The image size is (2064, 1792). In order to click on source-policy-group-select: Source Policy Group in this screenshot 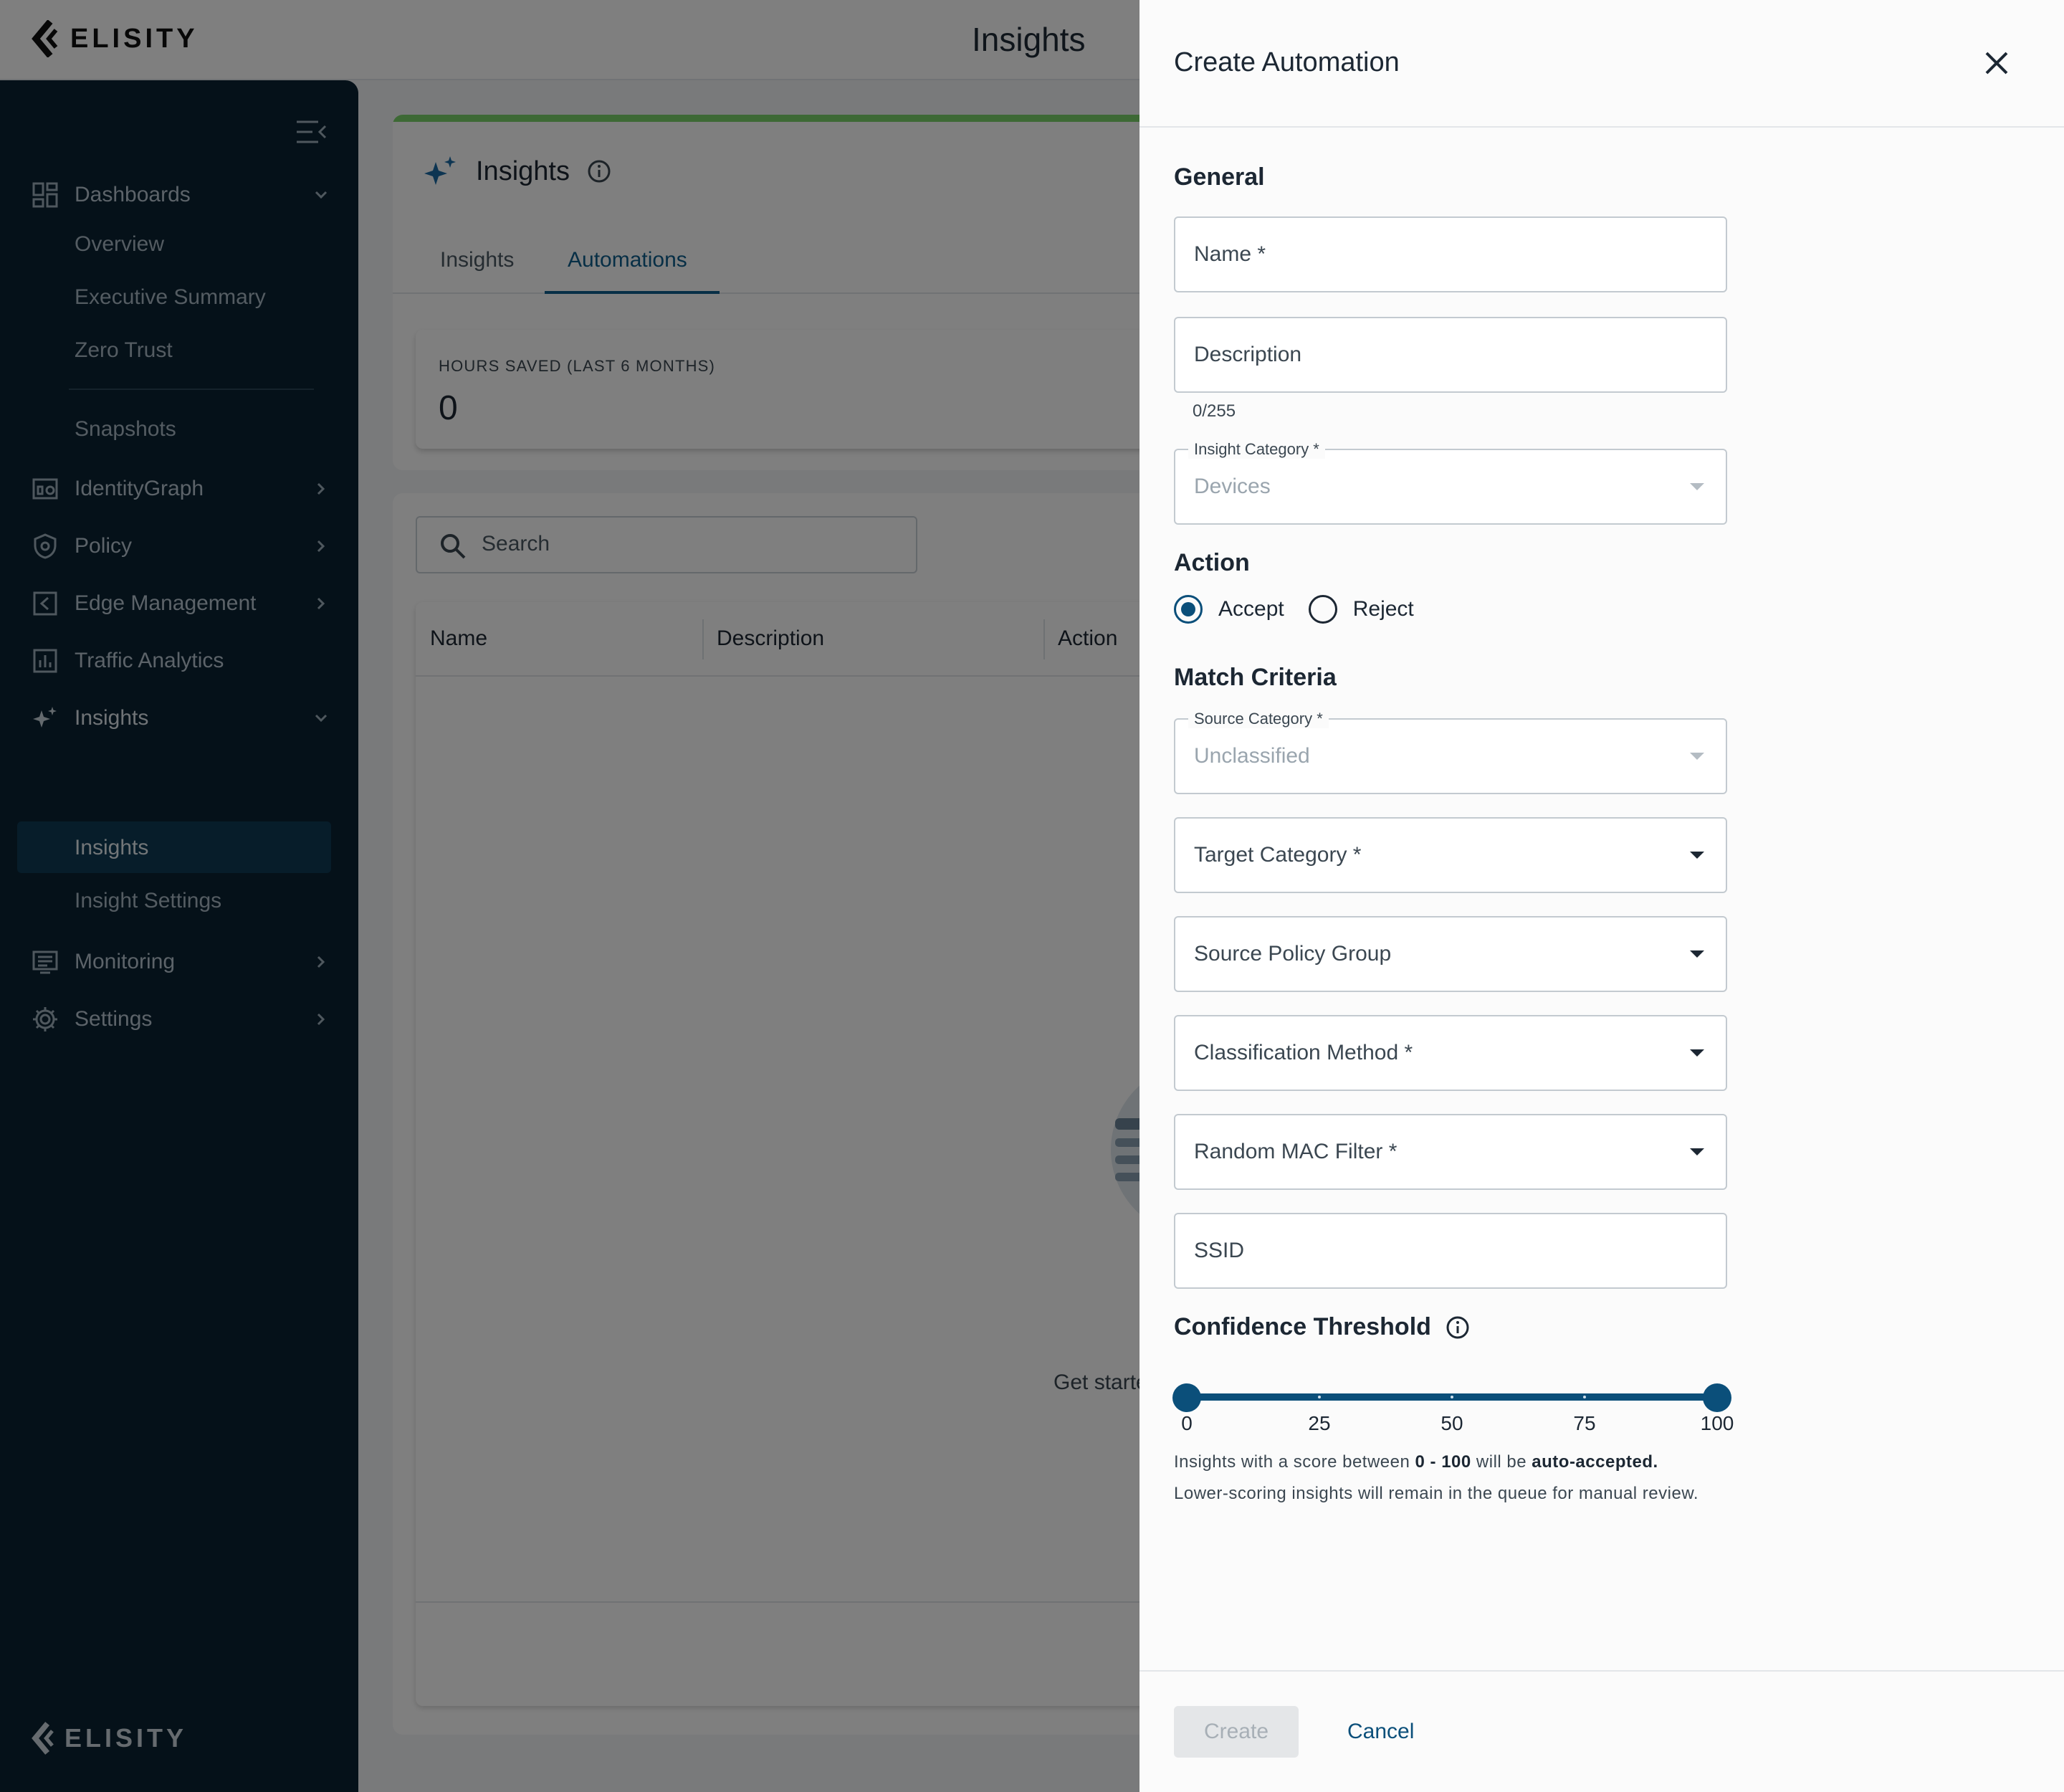, I will do `click(1450, 954)`.